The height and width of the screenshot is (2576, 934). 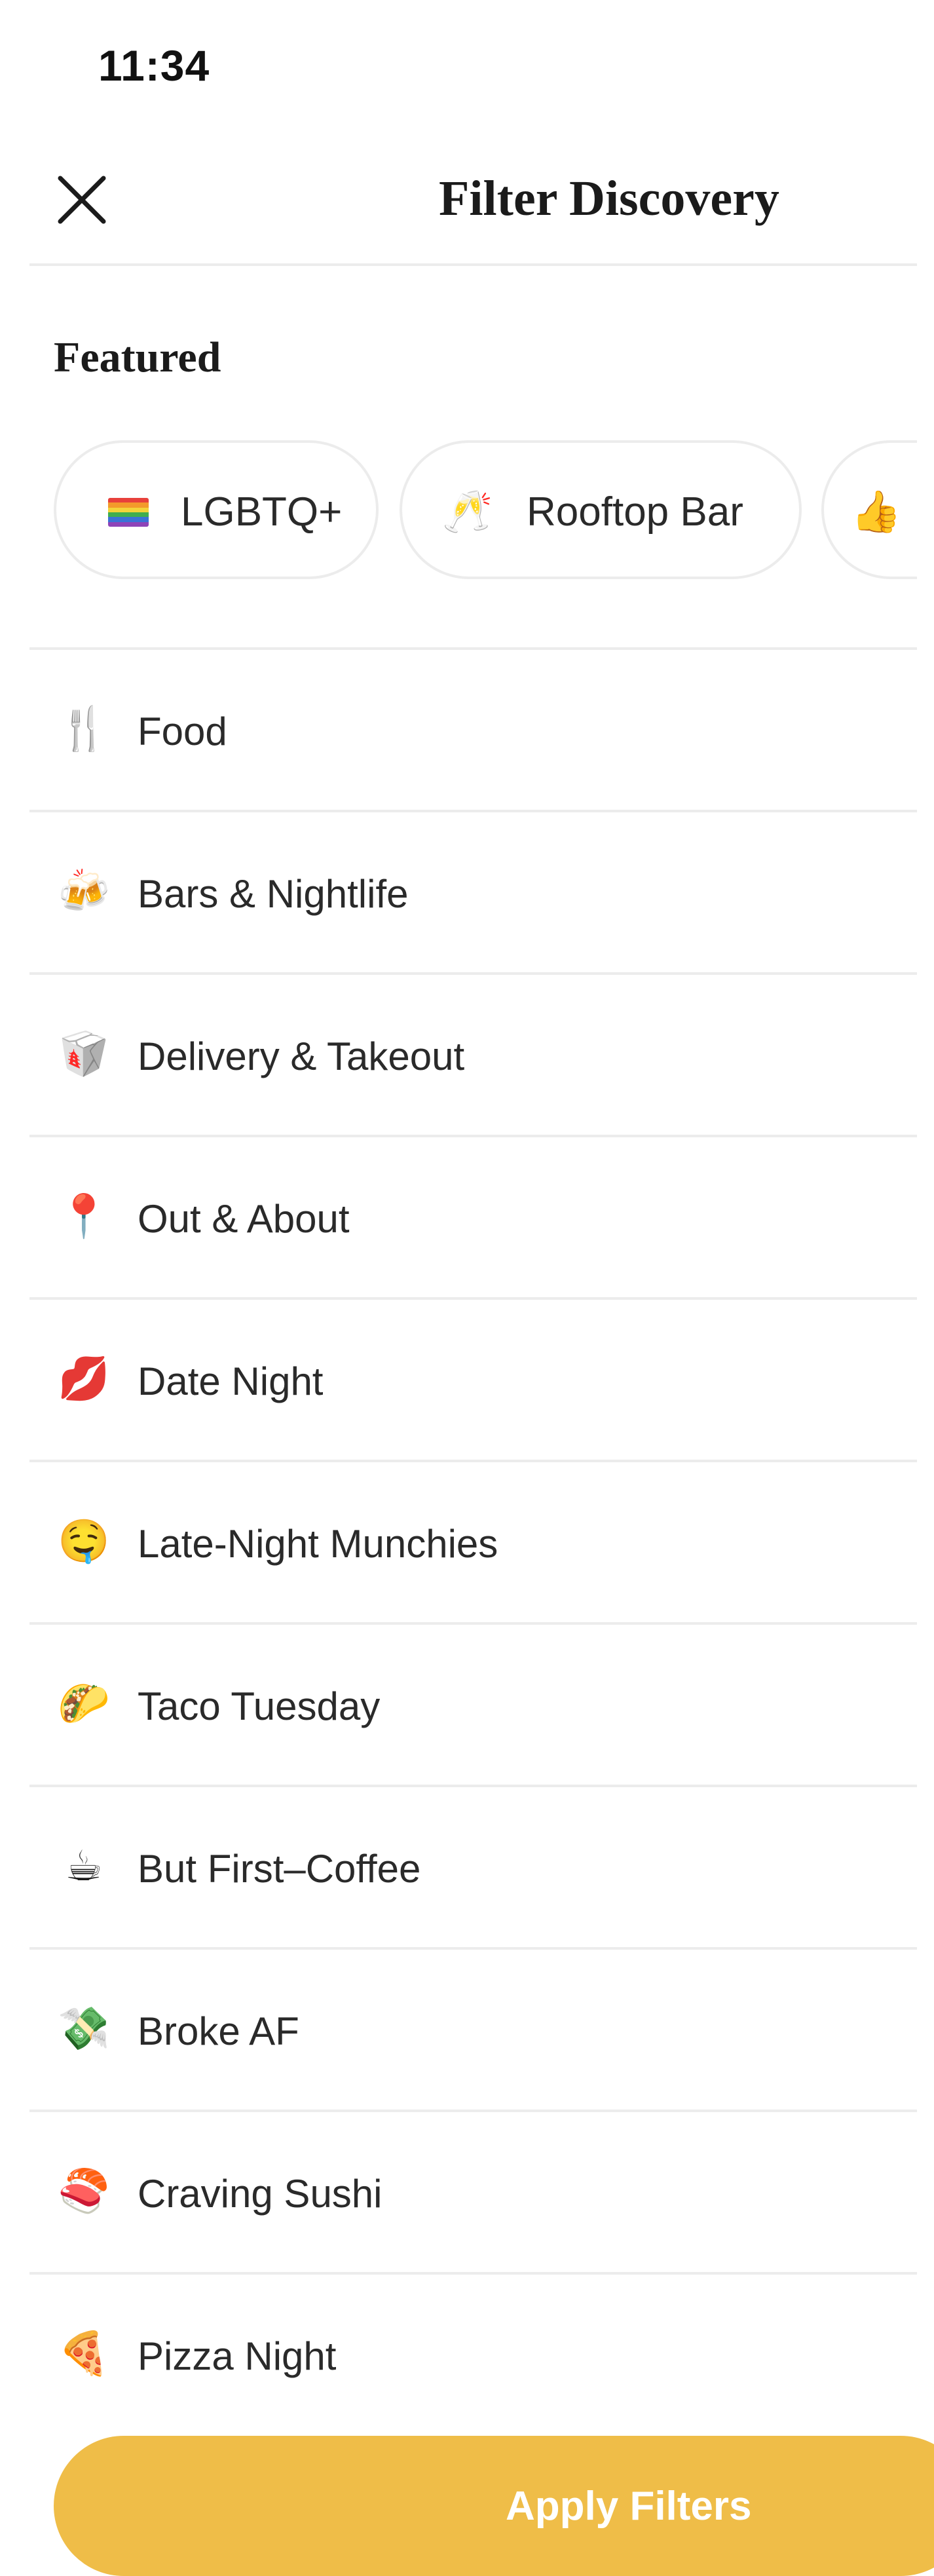 I want to click on rainbow-flag-icon, so click(x=128, y=513).